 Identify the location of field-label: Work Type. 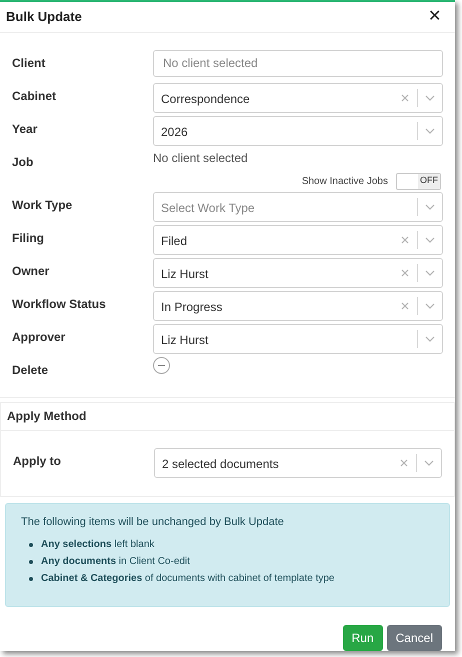
(43, 205).